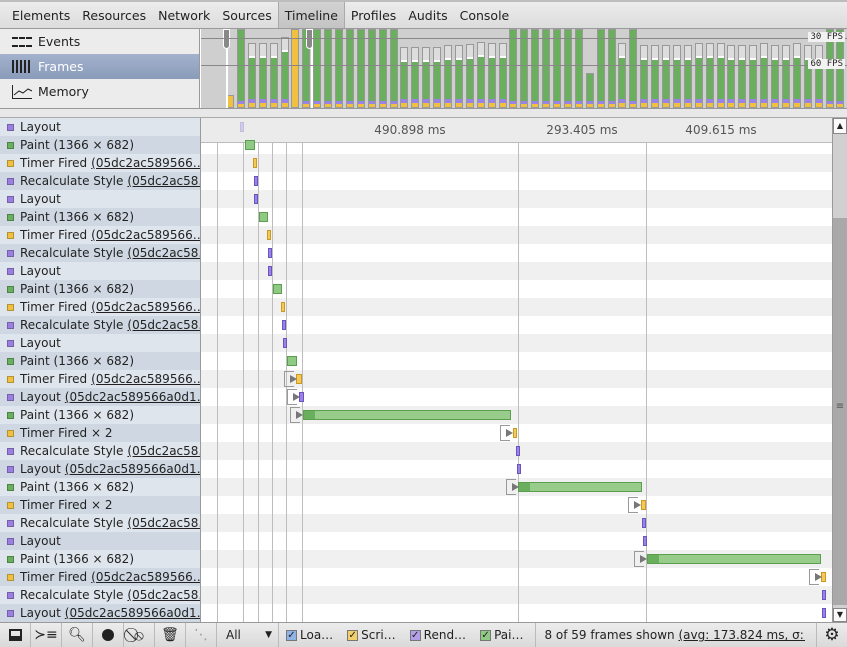  Describe the element at coordinates (839, 370) in the screenshot. I see `vertical-scrollbar: ▲ ≡ ▼` at that location.